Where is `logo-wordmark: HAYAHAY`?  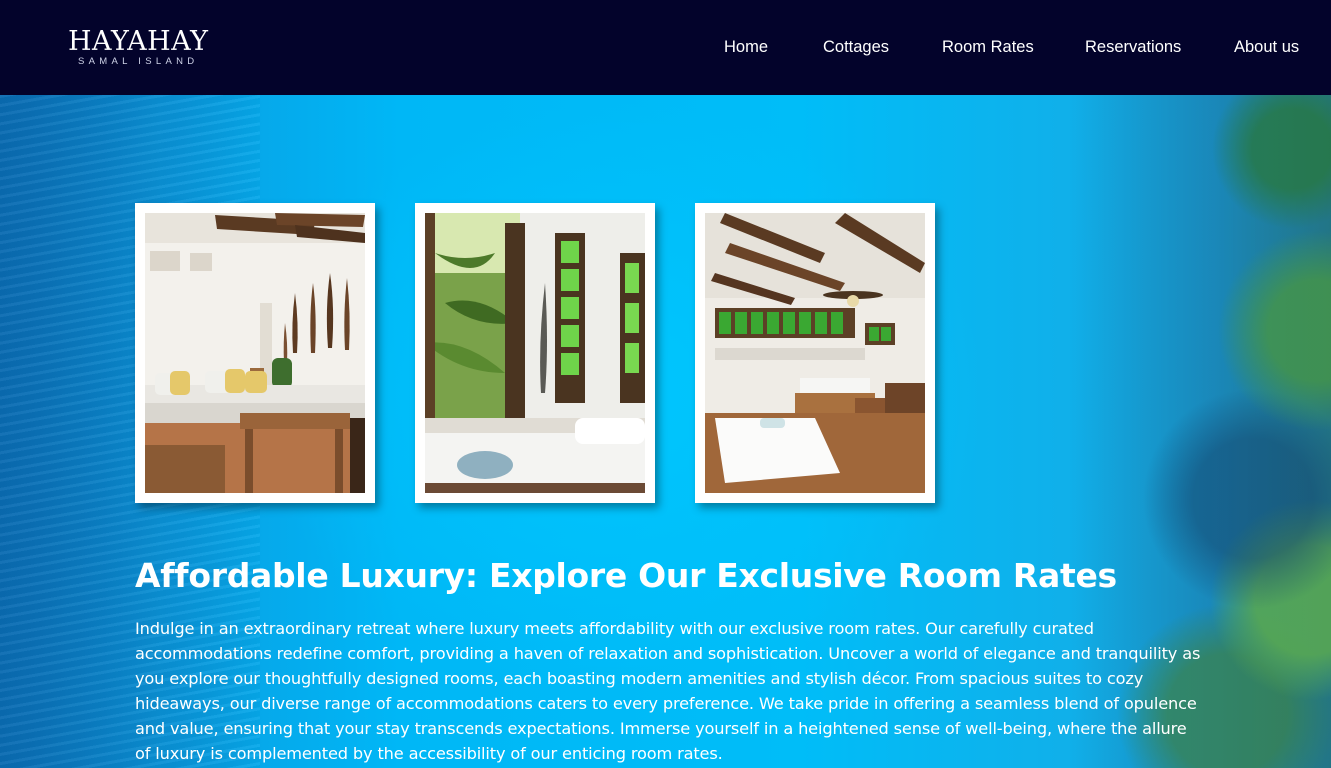 logo-wordmark: HAYAHAY is located at coordinates (138, 41).